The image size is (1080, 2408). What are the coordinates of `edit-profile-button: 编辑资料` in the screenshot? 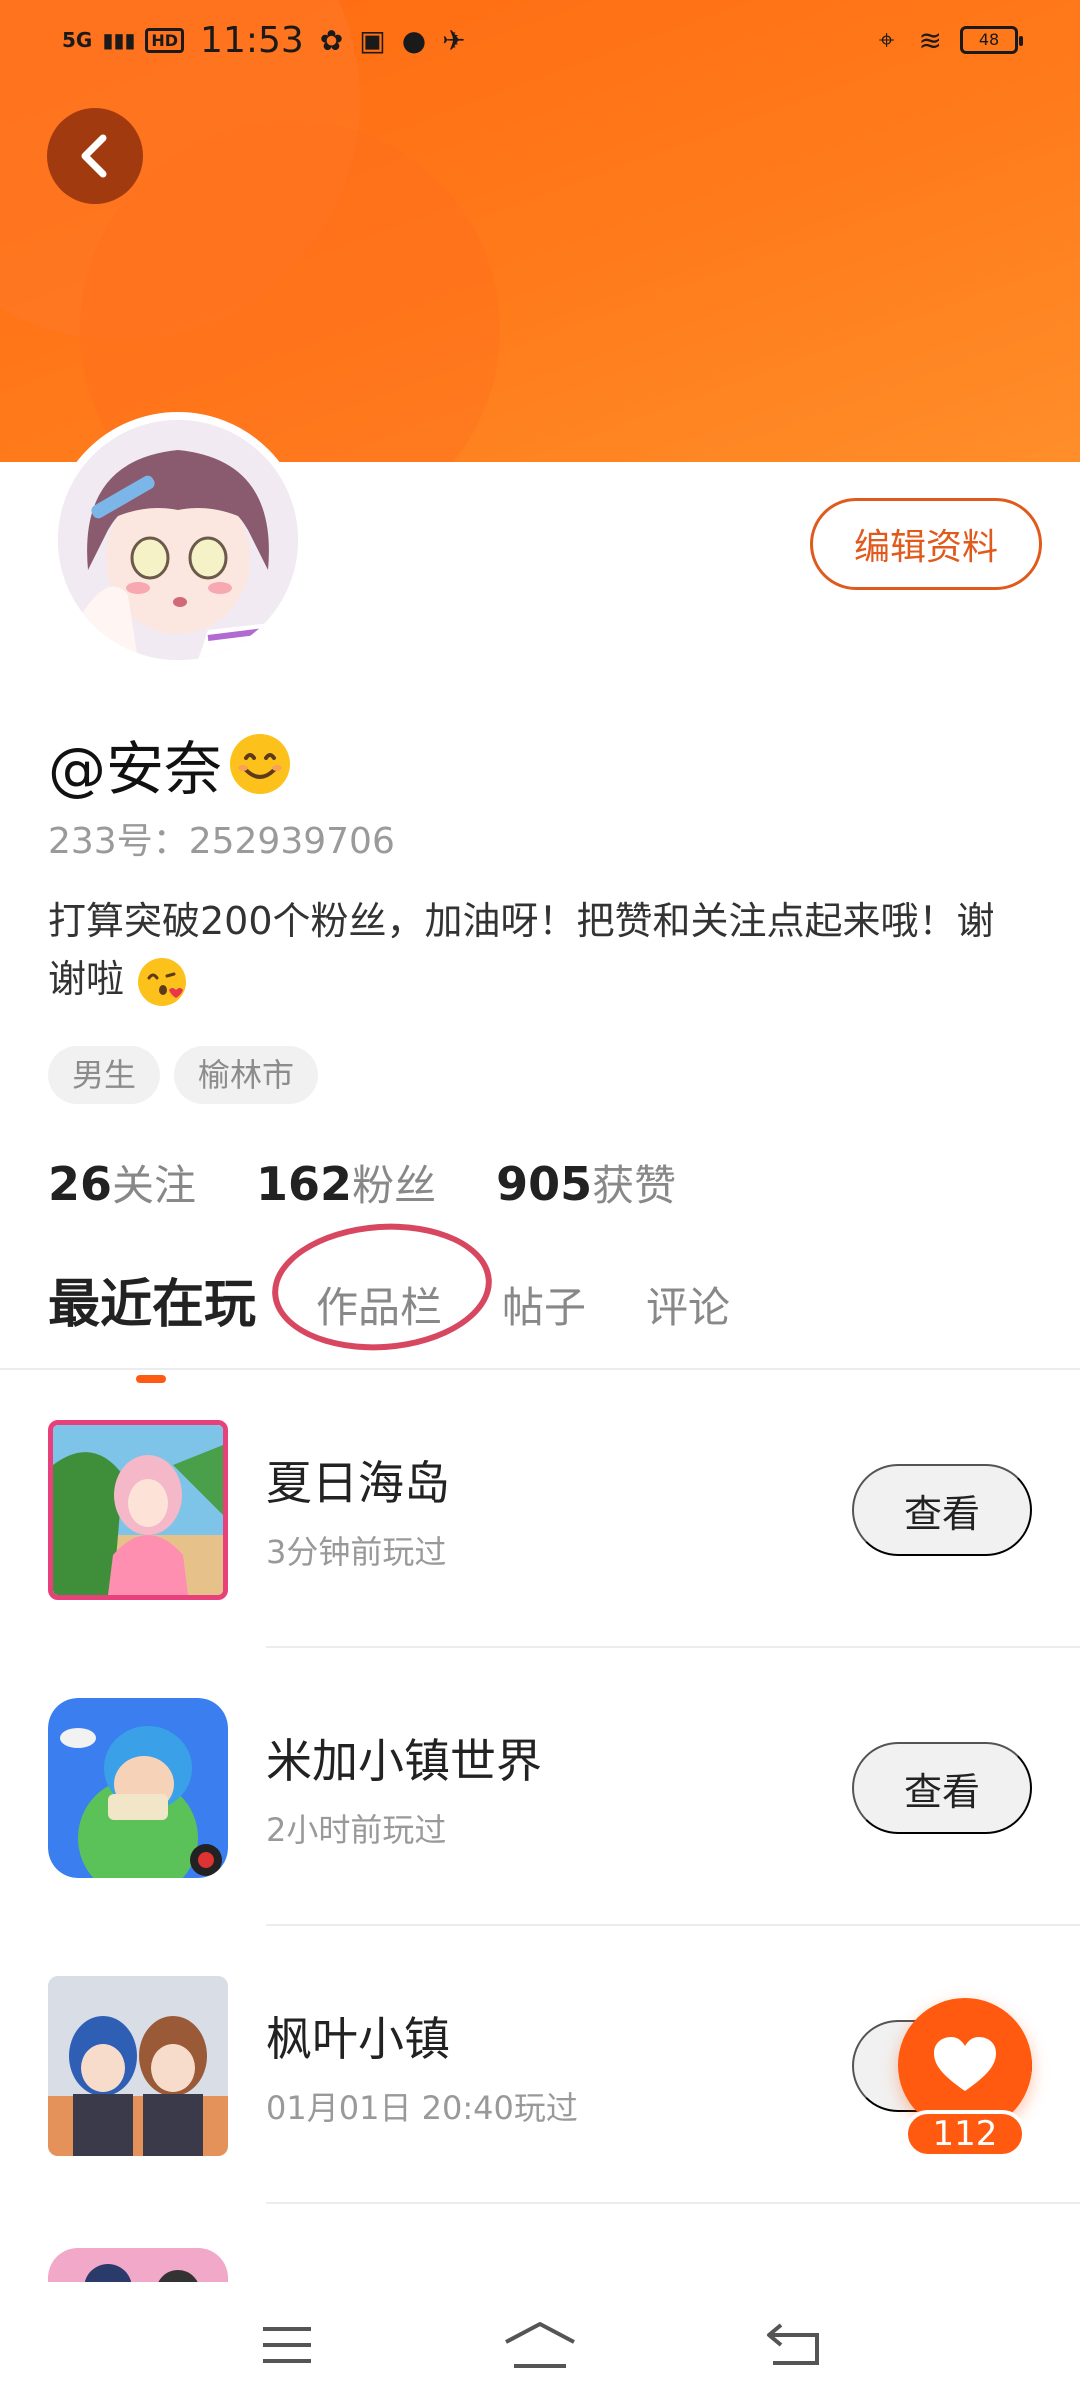 It's located at (926, 544).